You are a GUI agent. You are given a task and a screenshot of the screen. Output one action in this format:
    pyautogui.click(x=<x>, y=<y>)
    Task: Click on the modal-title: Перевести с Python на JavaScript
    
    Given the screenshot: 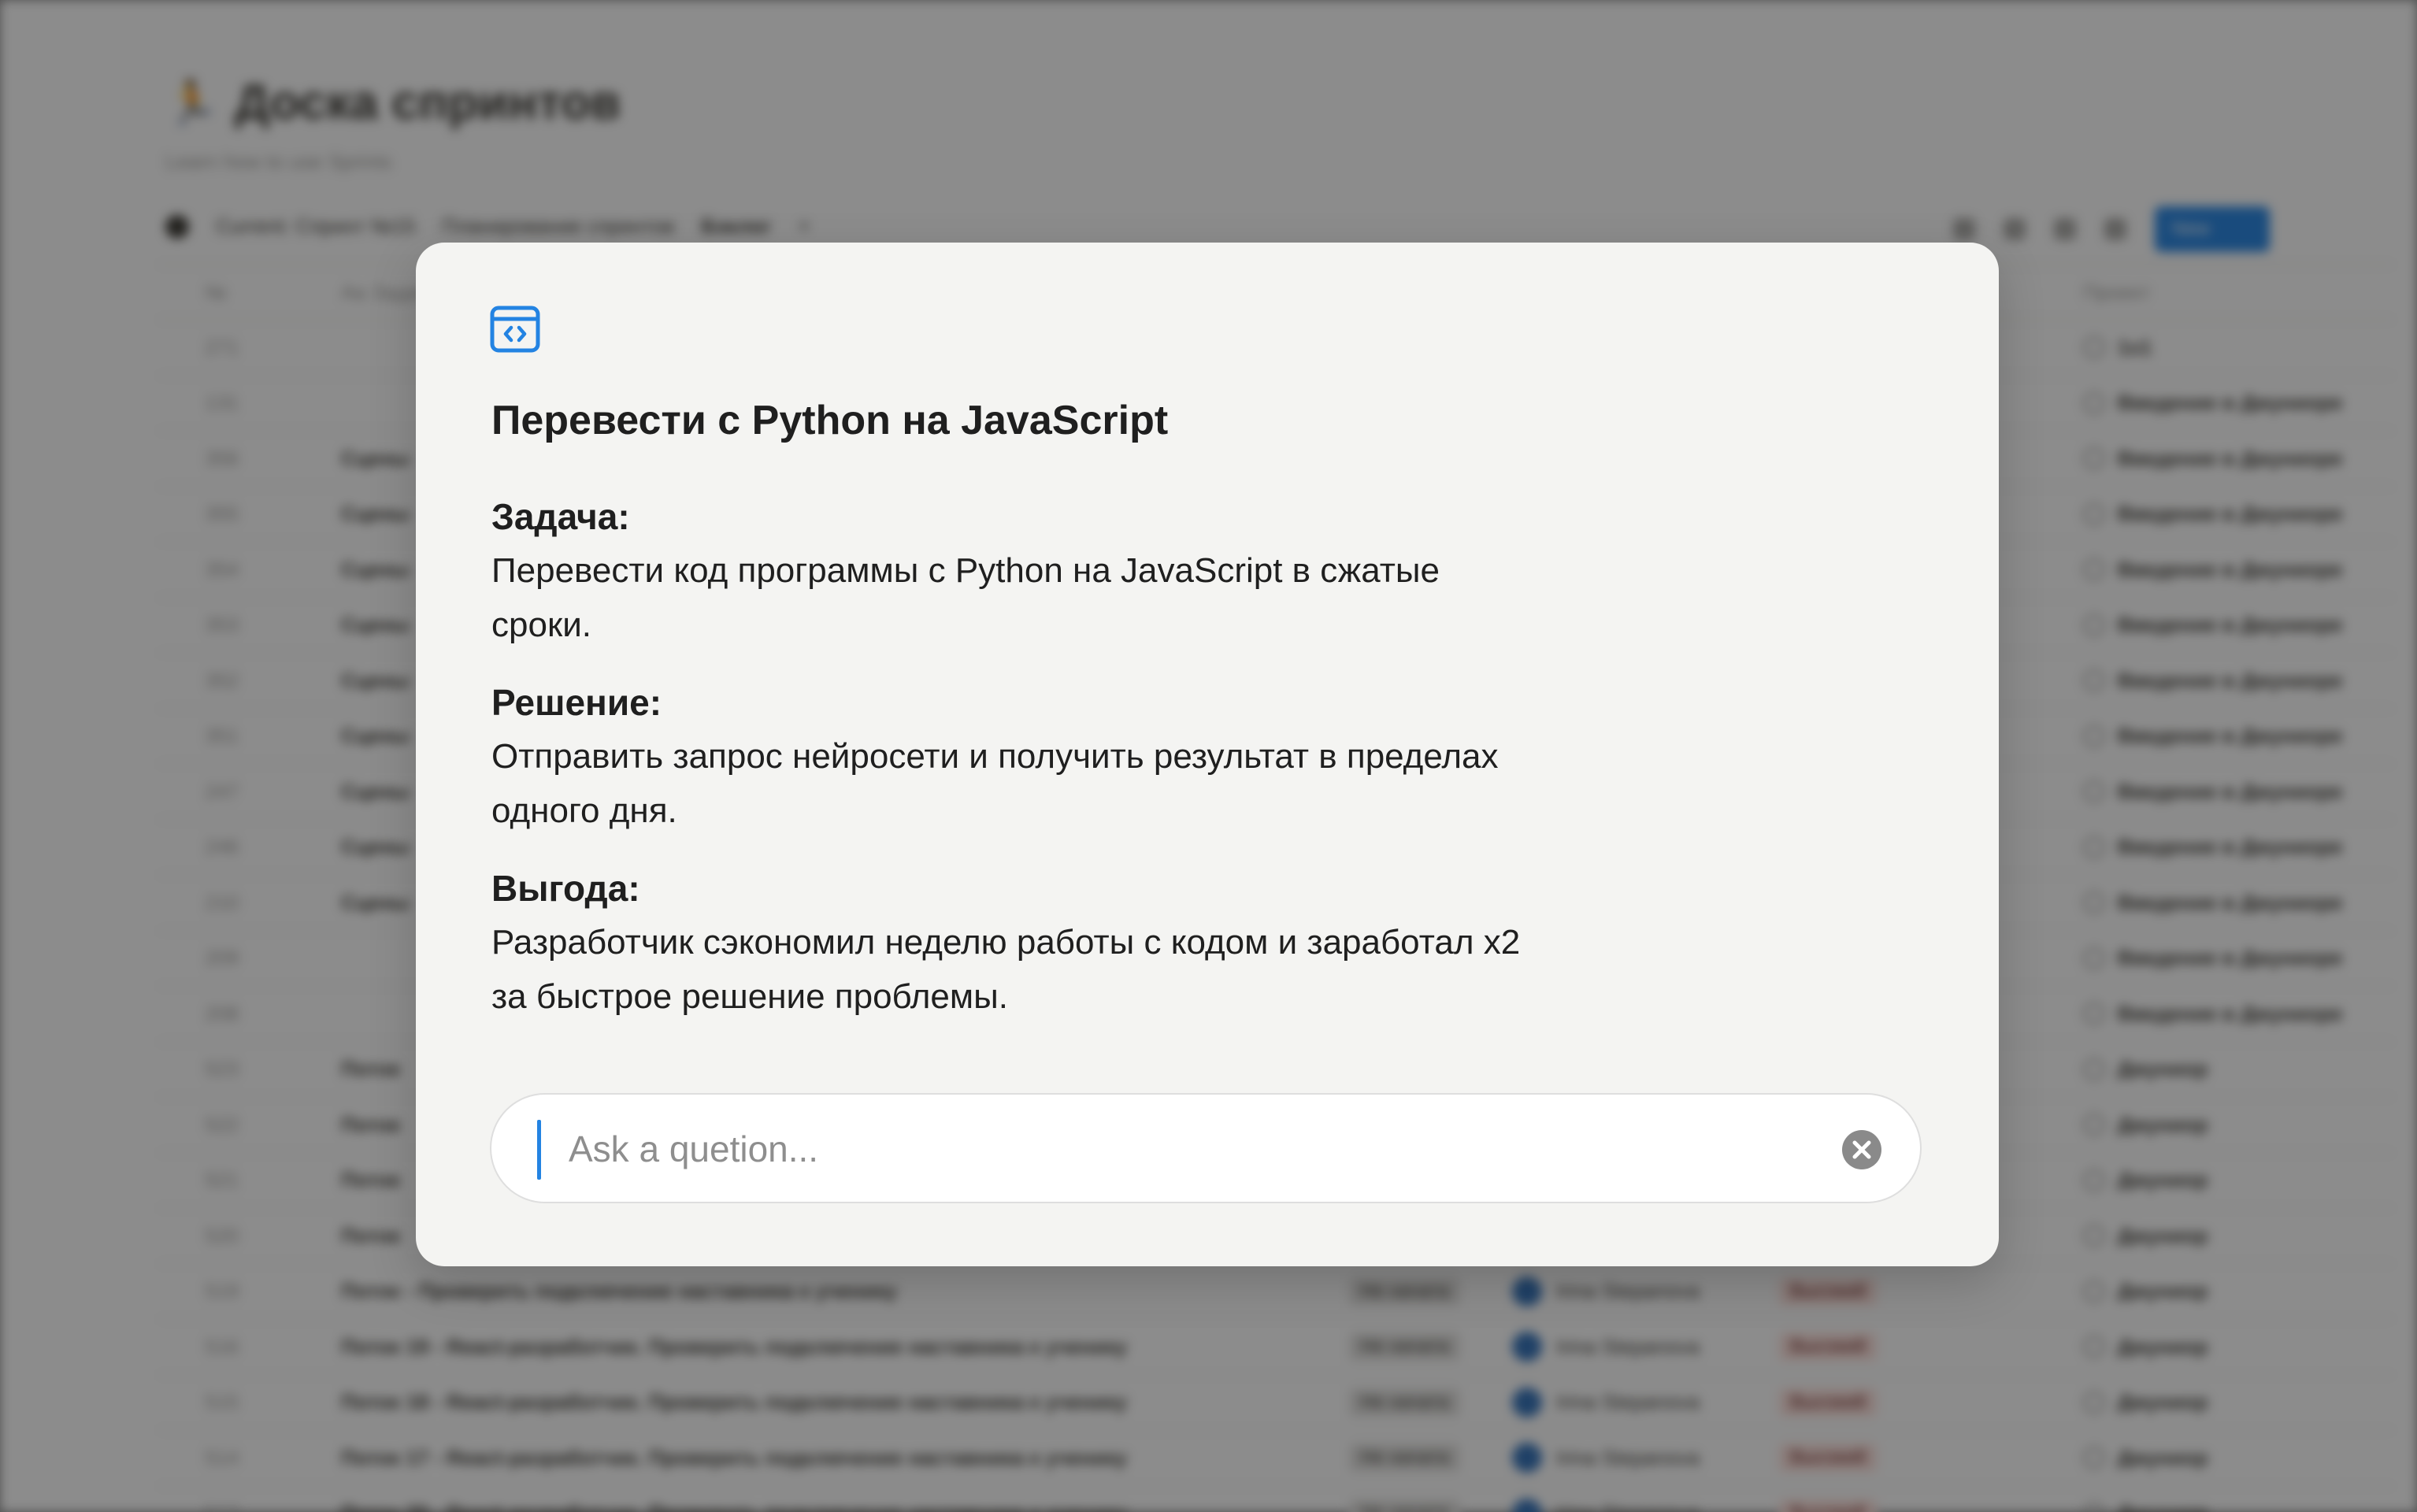 What is the action you would take?
    pyautogui.click(x=830, y=420)
    